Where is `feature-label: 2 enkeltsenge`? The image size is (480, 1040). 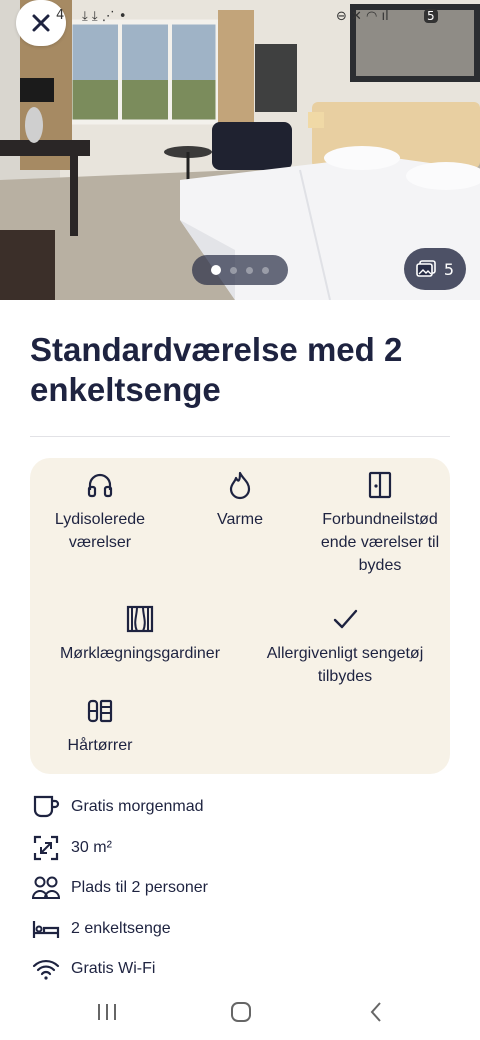
feature-label: 2 enkeltsenge is located at coordinates (121, 928).